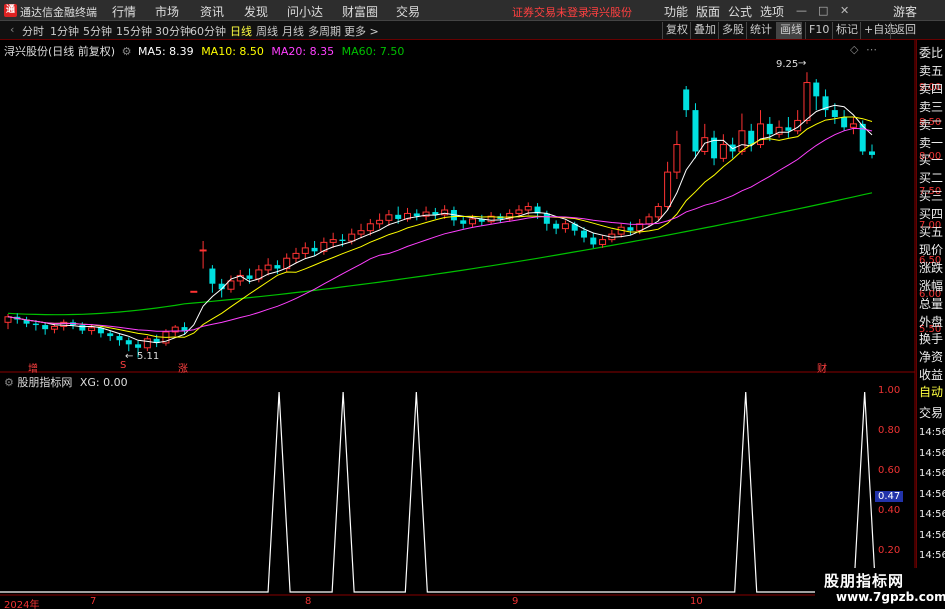 Image resolution: width=945 pixels, height=609 pixels. I want to click on quote-field-label: 买五, so click(931, 232).